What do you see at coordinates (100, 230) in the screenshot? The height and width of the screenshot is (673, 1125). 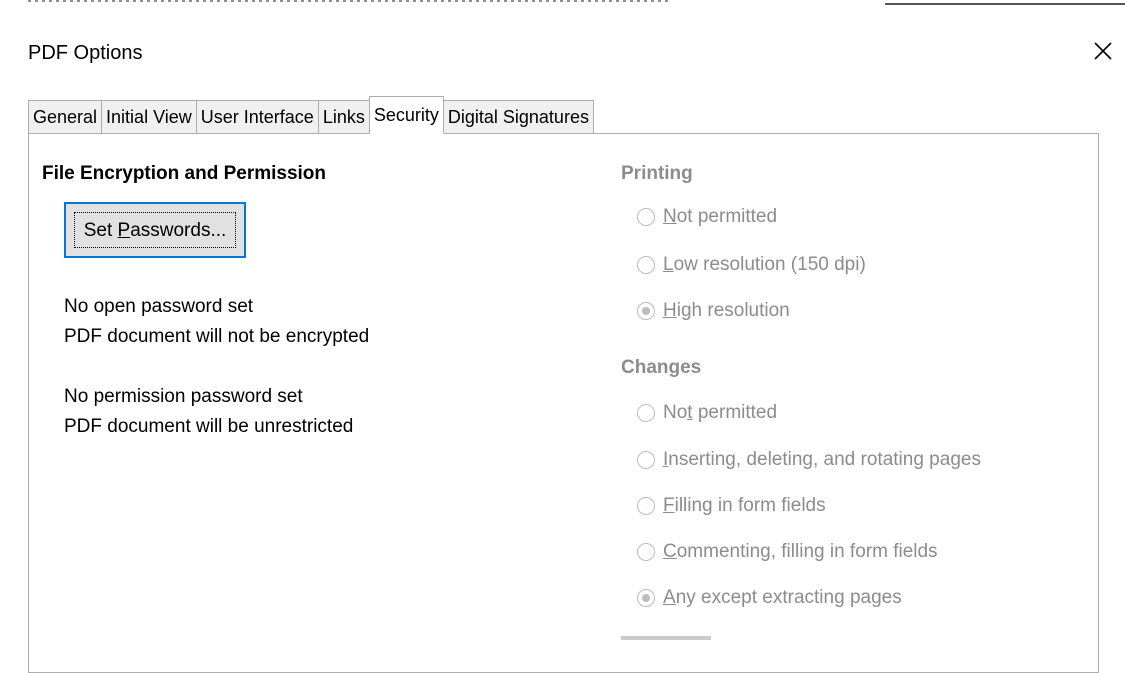 I see `set-passwords-label-pre: Set` at bounding box center [100, 230].